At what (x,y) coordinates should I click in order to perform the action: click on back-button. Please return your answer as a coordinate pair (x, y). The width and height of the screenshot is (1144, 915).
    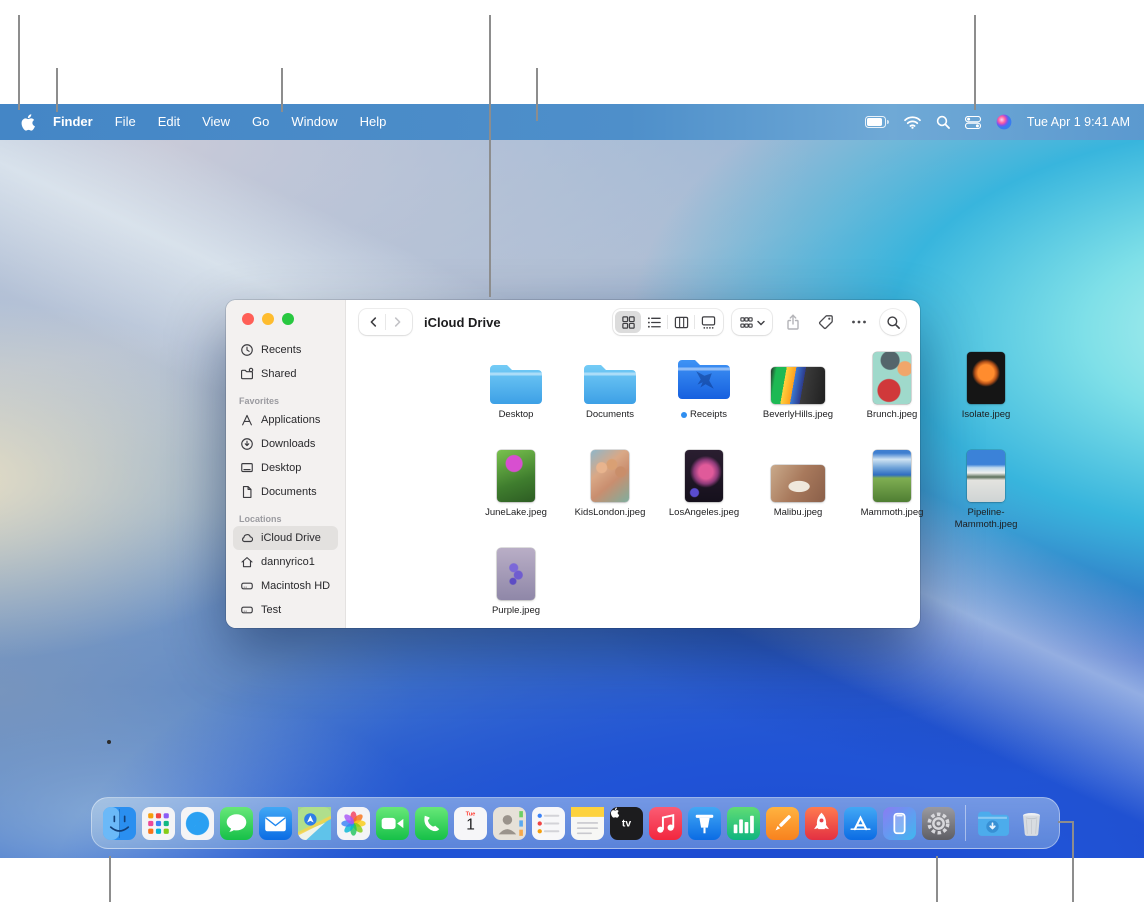
    Looking at the image, I should click on (374, 322).